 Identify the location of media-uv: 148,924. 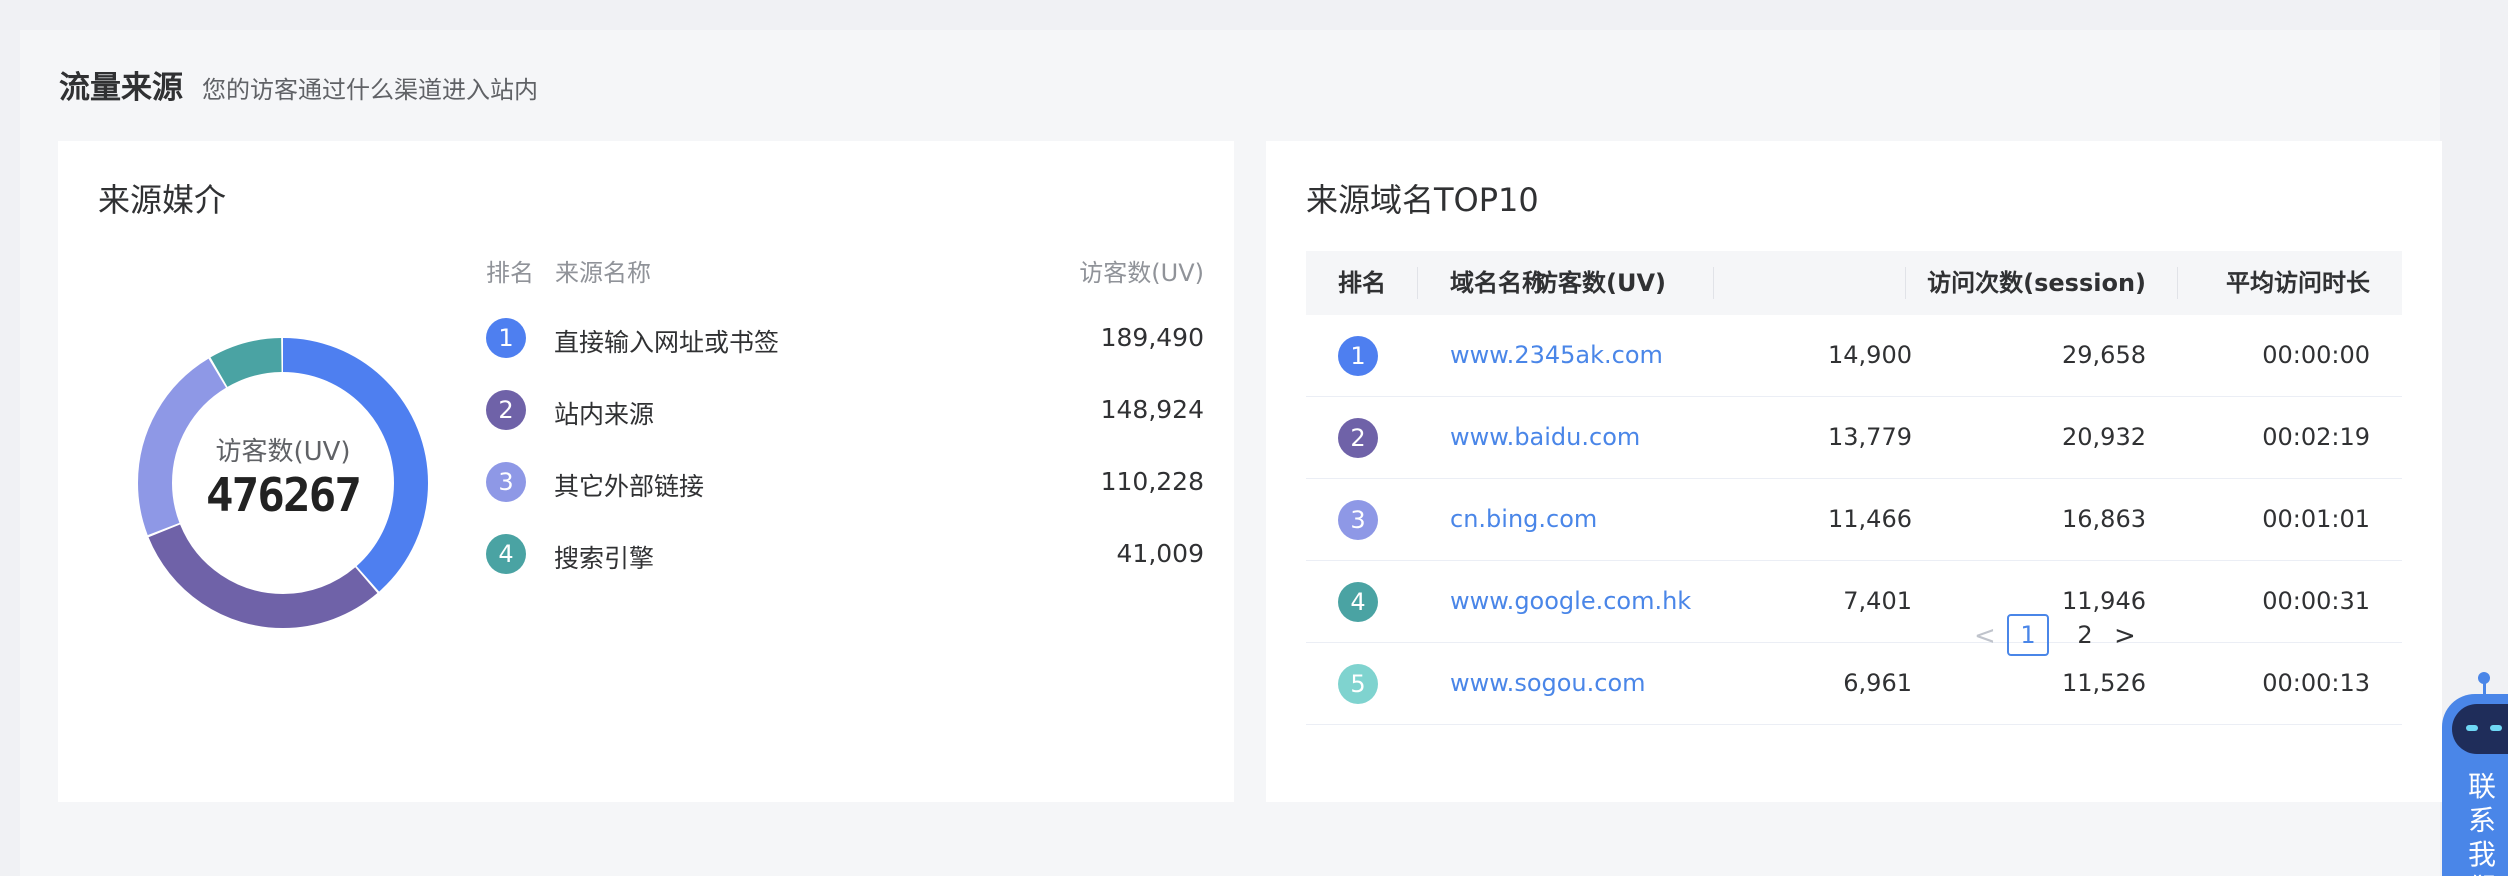
(1152, 409).